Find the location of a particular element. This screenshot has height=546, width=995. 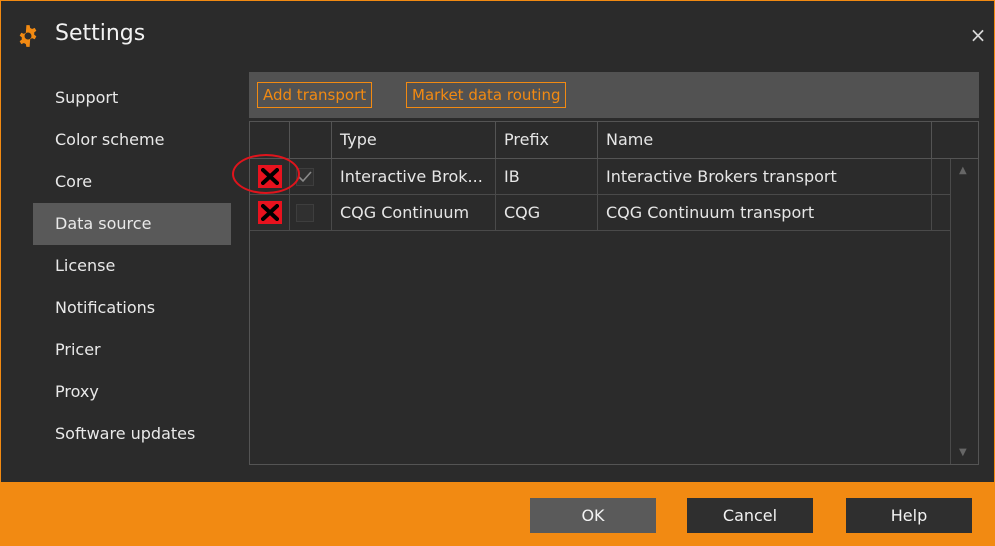

sidebar-item-proxy: Proxy is located at coordinates (132, 392).